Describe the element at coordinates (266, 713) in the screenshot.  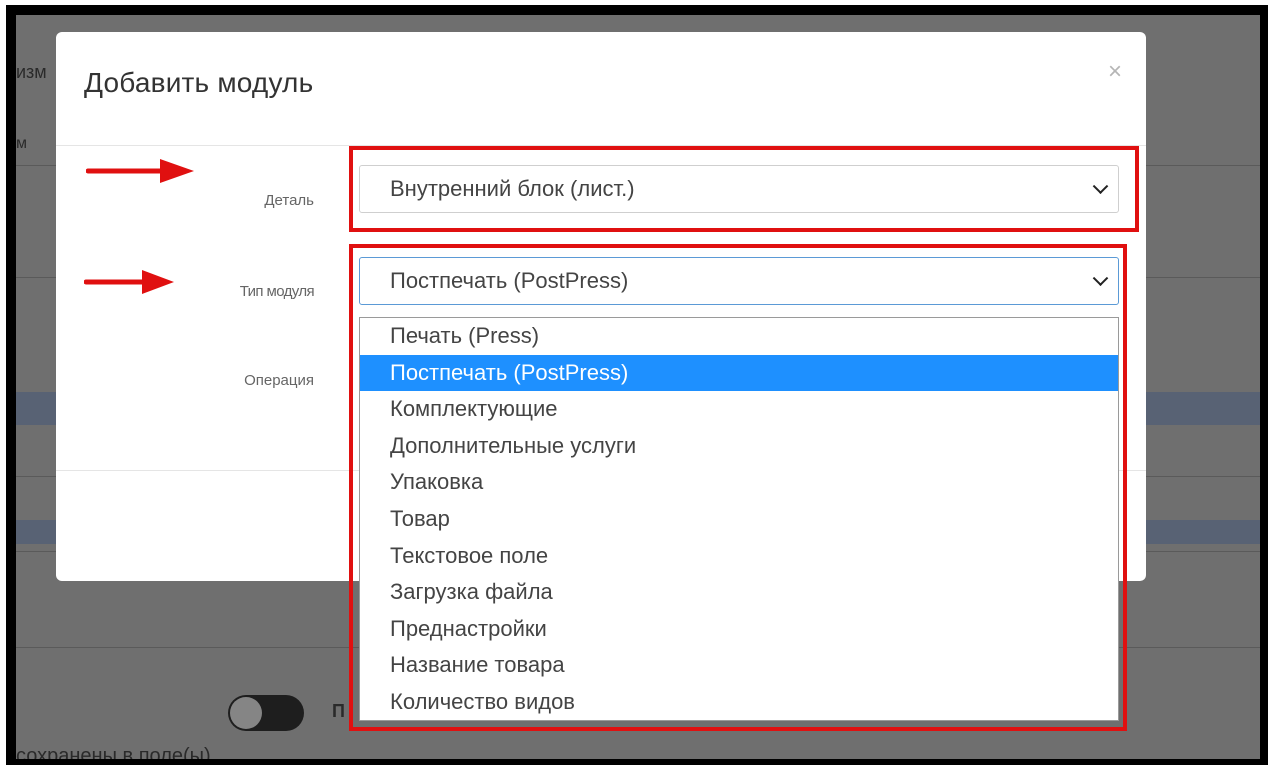
I see `background-toggle-switch` at that location.